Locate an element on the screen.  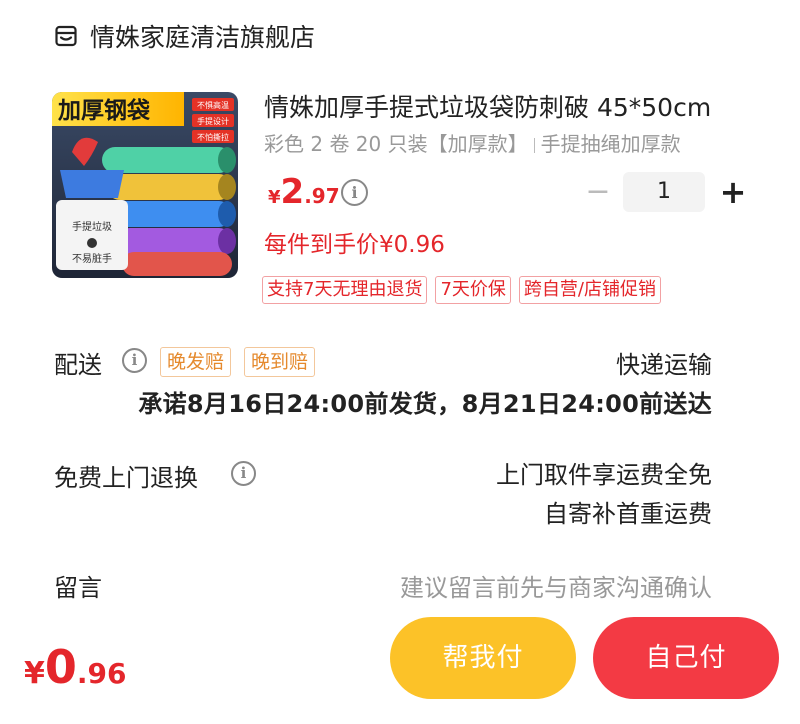
product-image: 加厚钢袋 不惧高温 手提设计 不怕撕拉 手提垃圾 不易脏手 is located at coordinates (145, 185).